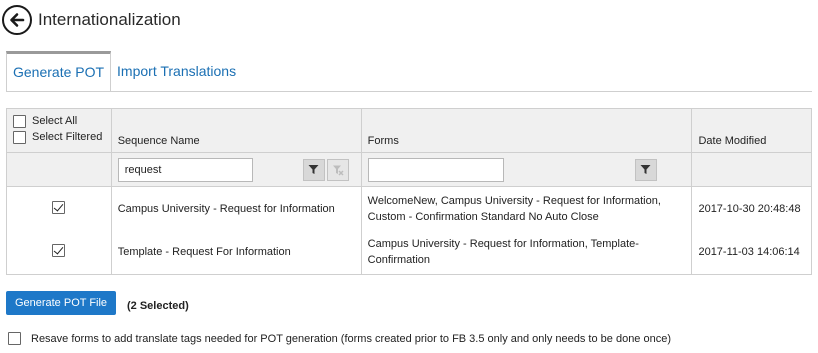  Describe the element at coordinates (751, 169) in the screenshot. I see `filter-cell-date` at that location.